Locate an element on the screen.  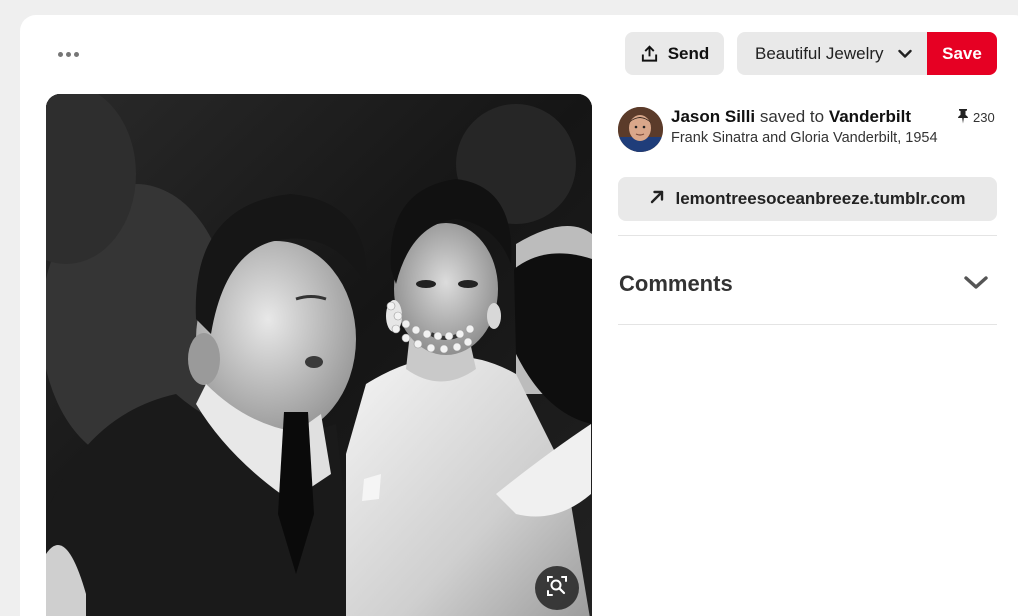
source-link-button: lemontreesoceanbreeze.tumblr.com is located at coordinates (807, 199).